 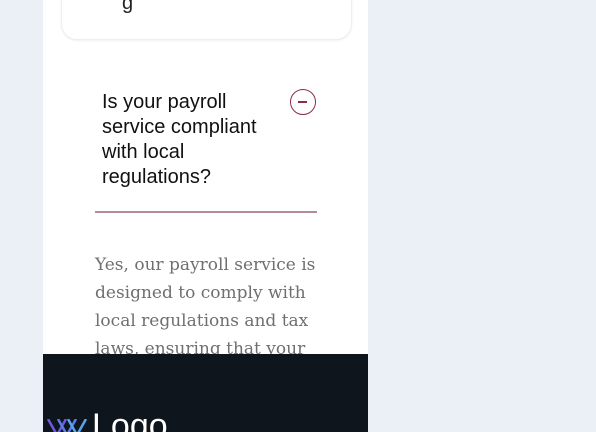 What do you see at coordinates (128, 7) in the screenshot?
I see `previous-faq-text: g` at bounding box center [128, 7].